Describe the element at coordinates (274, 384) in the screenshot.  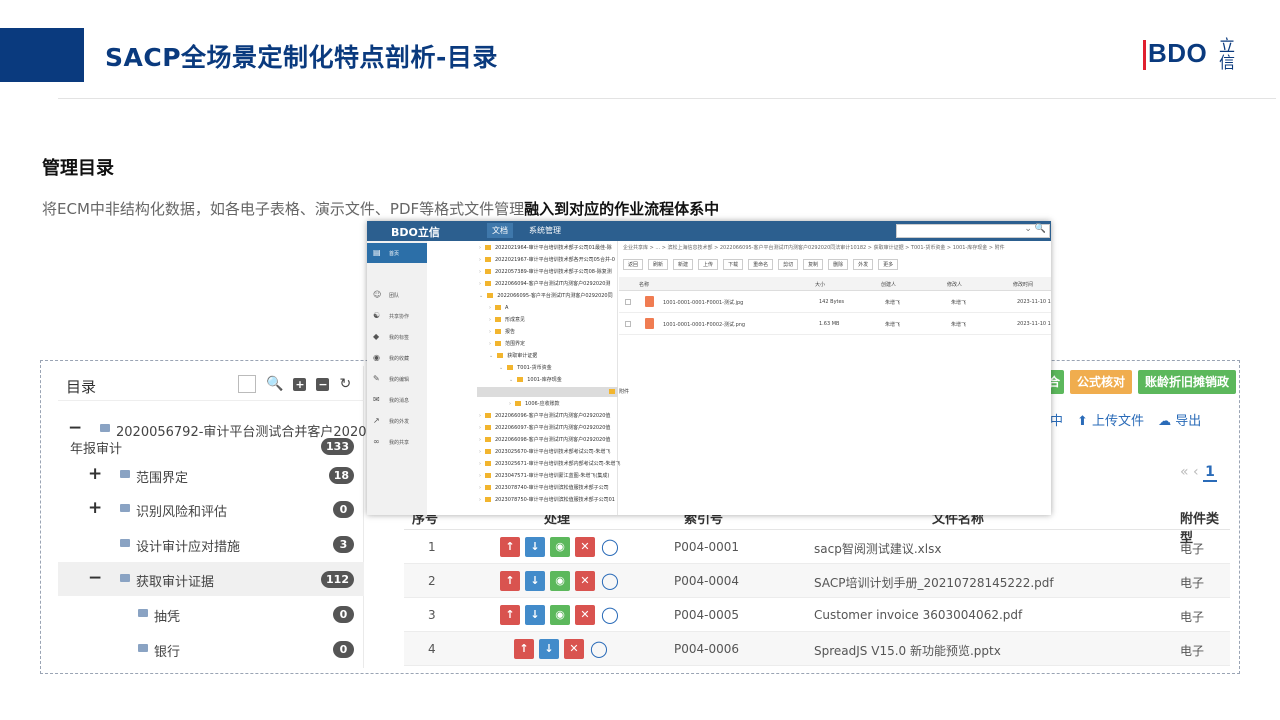
I see `search-icon: 🔍` at that location.